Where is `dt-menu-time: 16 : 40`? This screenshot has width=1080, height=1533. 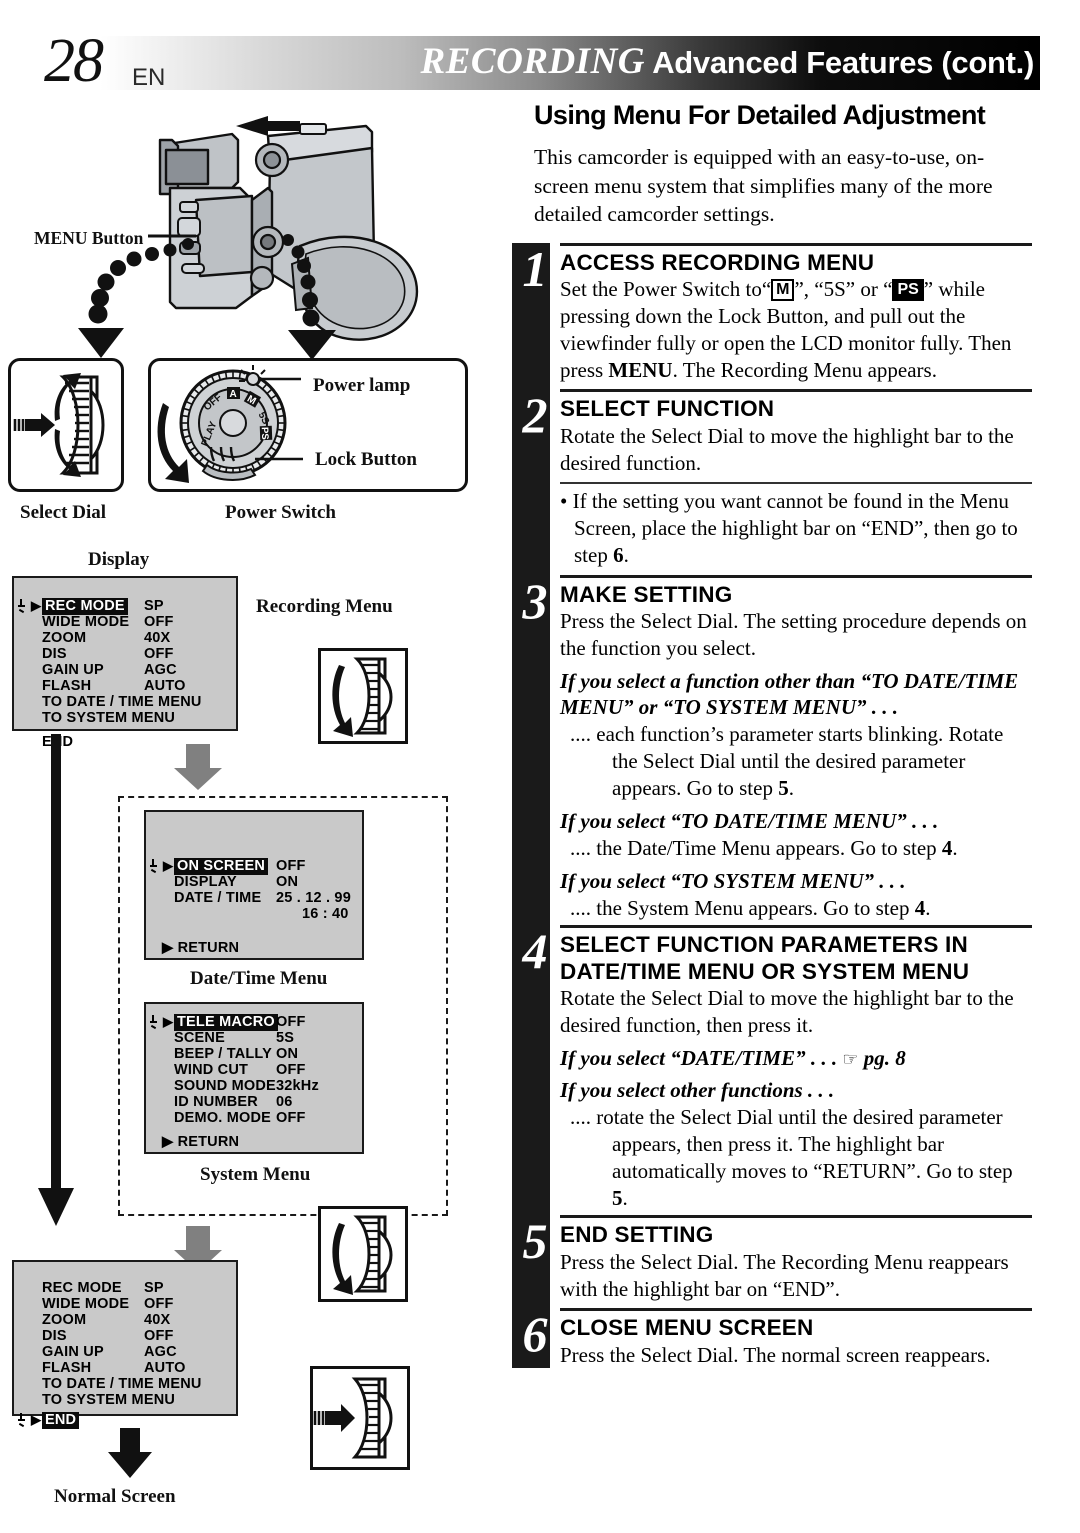
dt-menu-time: 16 : 40 is located at coordinates (325, 914).